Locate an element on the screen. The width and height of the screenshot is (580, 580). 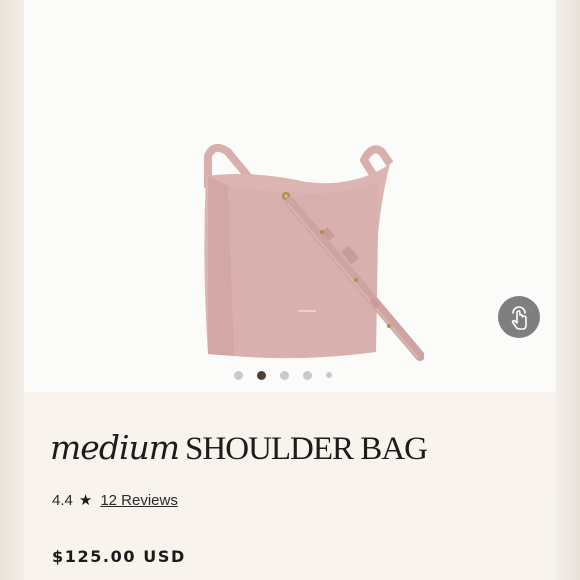
gallery-pagination is located at coordinates (283, 375).